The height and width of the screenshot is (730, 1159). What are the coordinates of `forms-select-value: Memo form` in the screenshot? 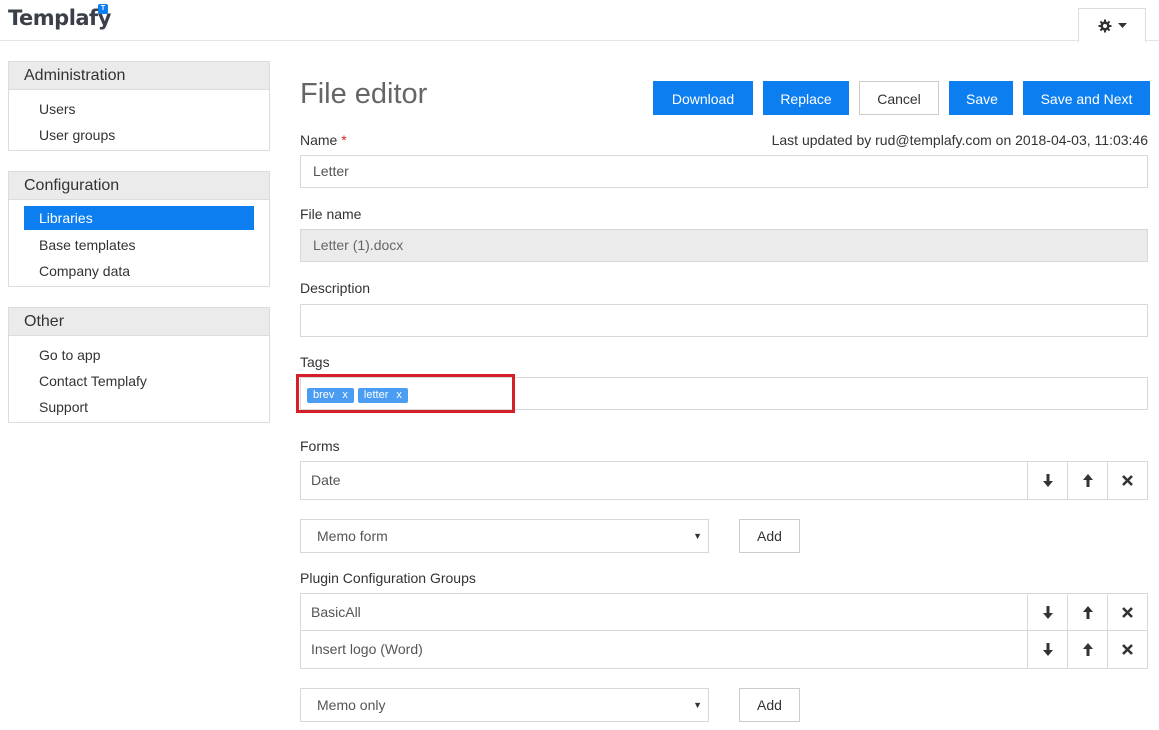 It's located at (352, 536).